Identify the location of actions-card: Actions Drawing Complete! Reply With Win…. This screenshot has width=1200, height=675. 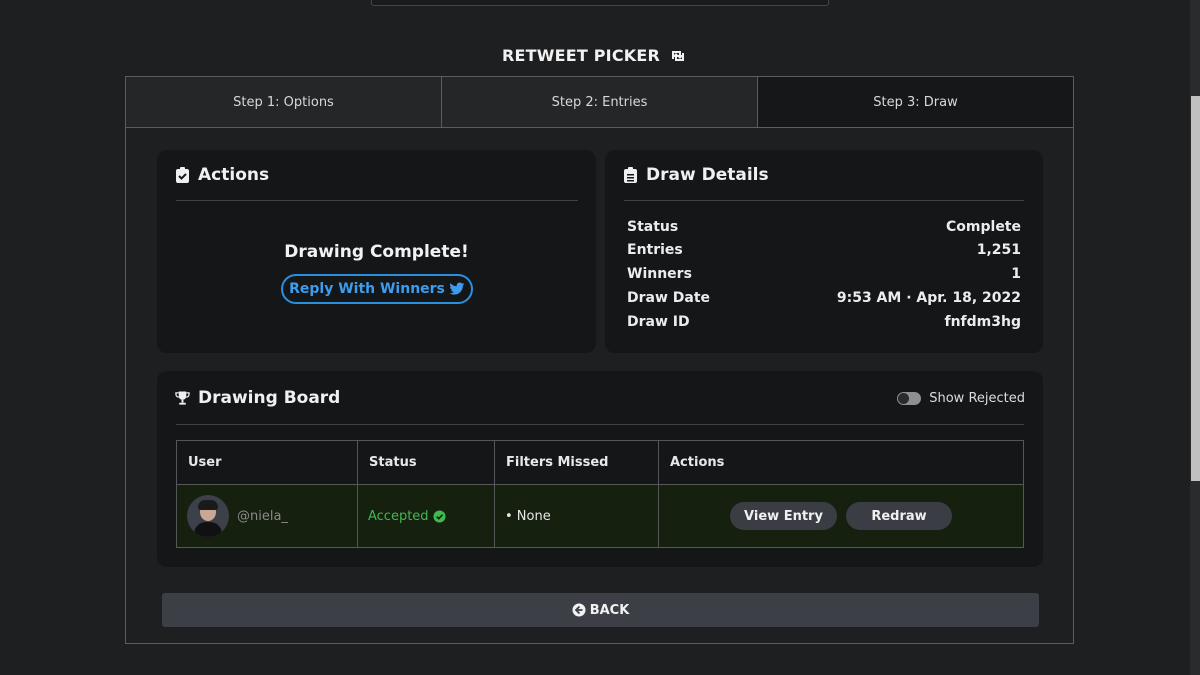
(376, 251).